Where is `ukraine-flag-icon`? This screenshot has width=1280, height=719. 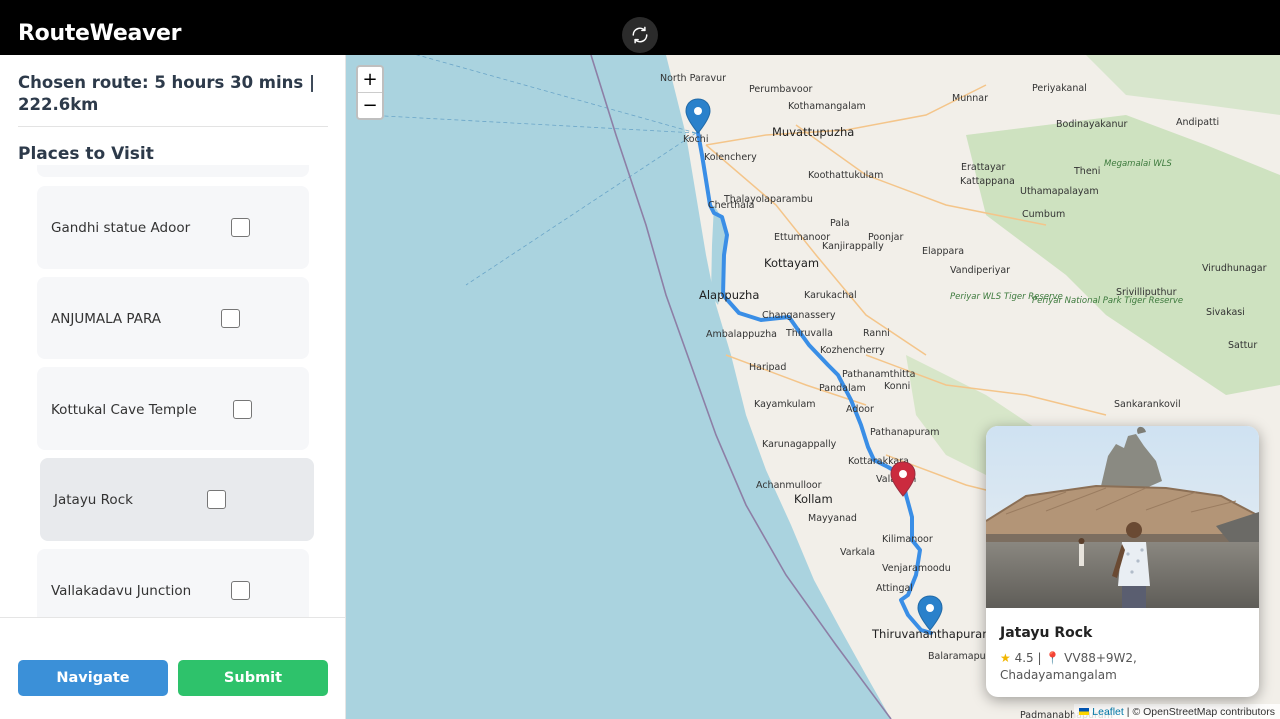
ukraine-flag-icon is located at coordinates (1084, 711).